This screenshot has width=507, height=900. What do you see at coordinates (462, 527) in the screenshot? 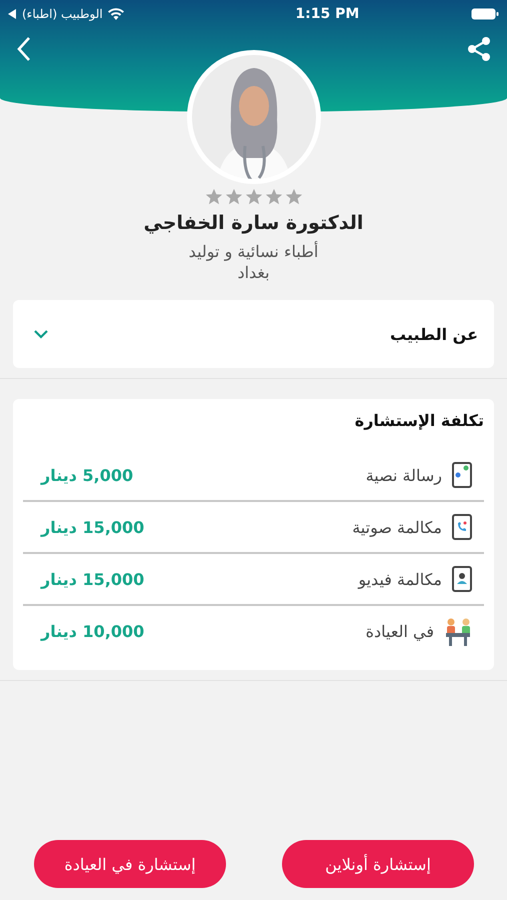
I see `tablet-phone-icon` at bounding box center [462, 527].